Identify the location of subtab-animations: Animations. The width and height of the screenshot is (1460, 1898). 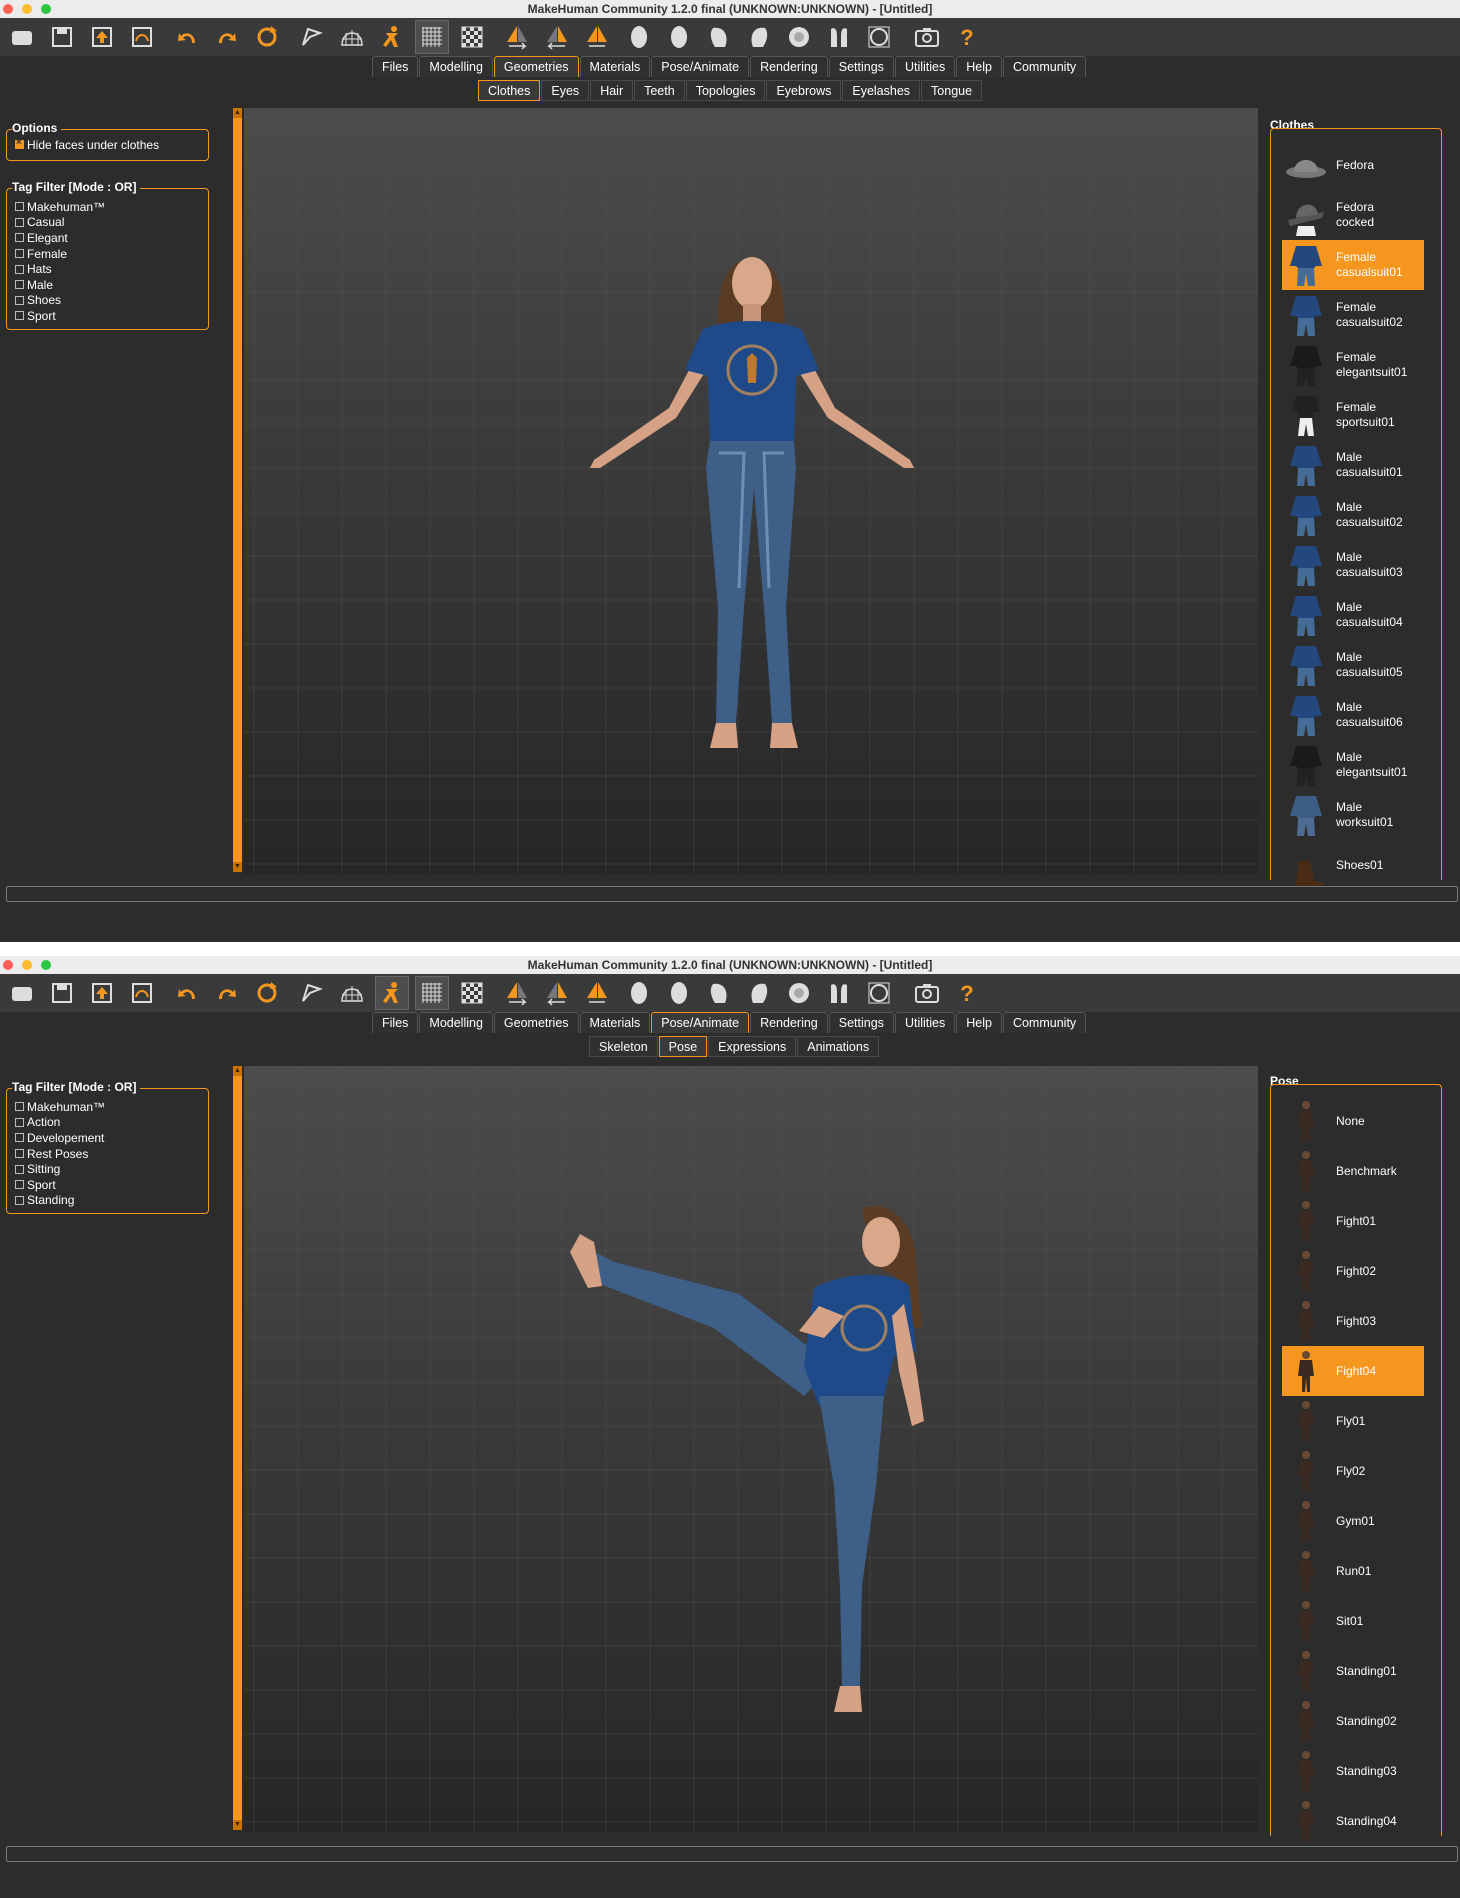
(838, 1046).